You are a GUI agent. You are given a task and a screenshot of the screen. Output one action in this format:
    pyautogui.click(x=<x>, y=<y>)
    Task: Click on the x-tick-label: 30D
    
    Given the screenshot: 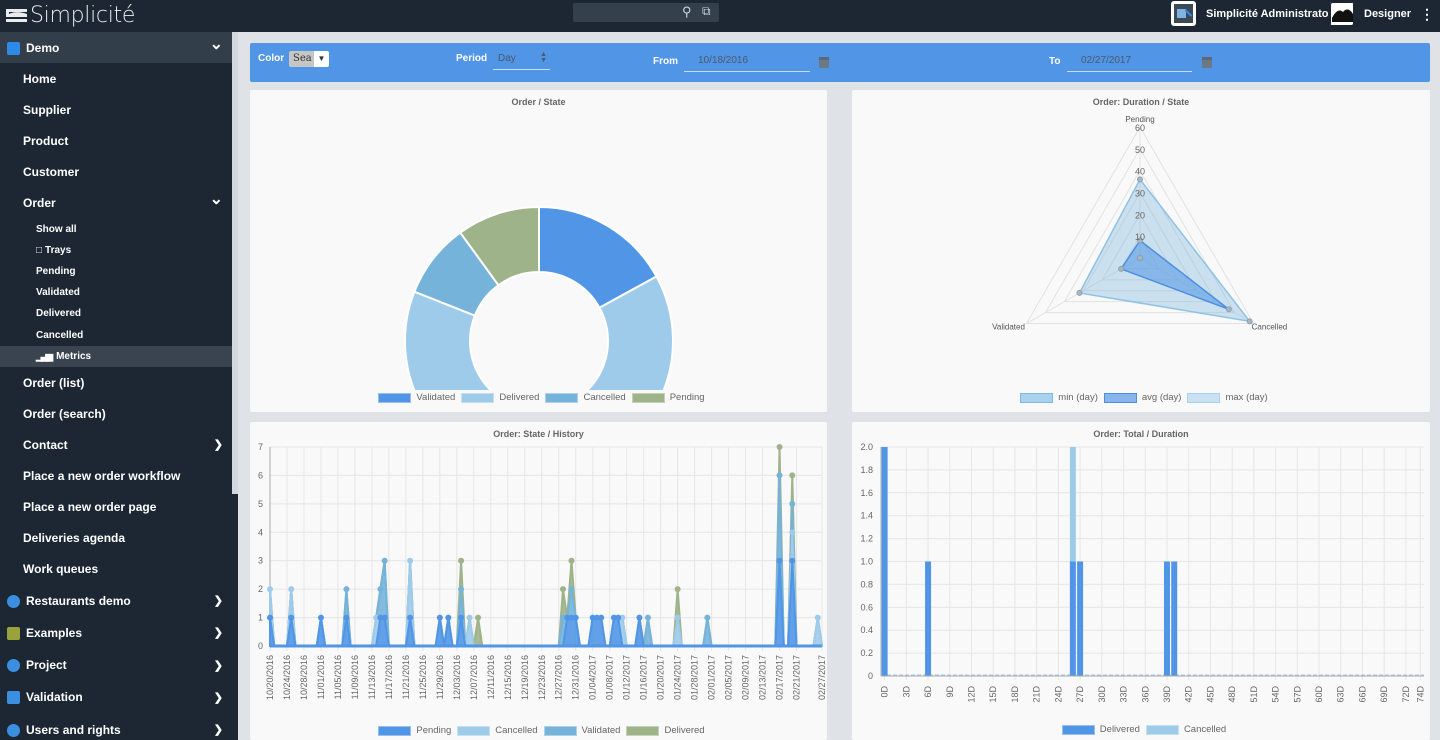 What is the action you would take?
    pyautogui.click(x=1102, y=694)
    